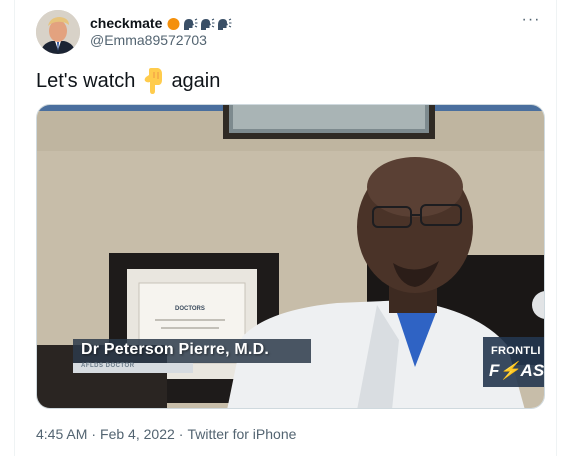 This screenshot has height=456, width=563. Describe the element at coordinates (190, 309) in the screenshot. I see `wall-sign-text: DOCTORS` at that location.